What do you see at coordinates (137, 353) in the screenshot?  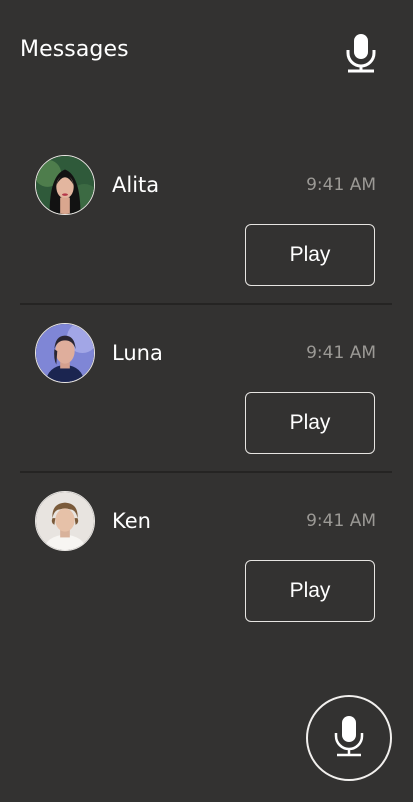 I see `contact-name: Luna` at bounding box center [137, 353].